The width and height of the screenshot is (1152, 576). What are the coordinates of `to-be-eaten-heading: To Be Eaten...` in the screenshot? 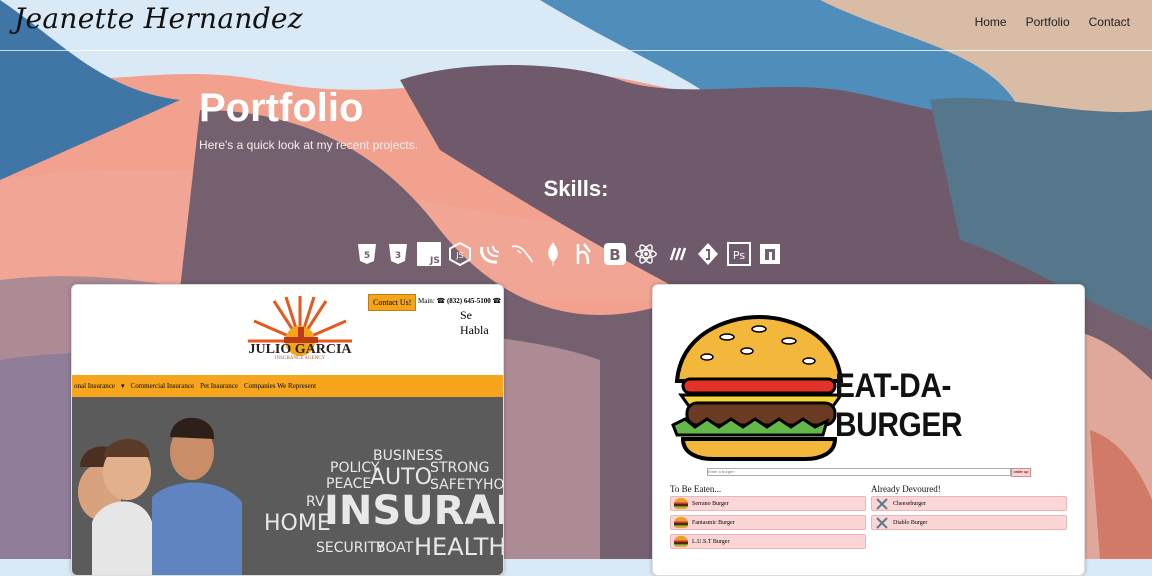 It's located at (696, 489).